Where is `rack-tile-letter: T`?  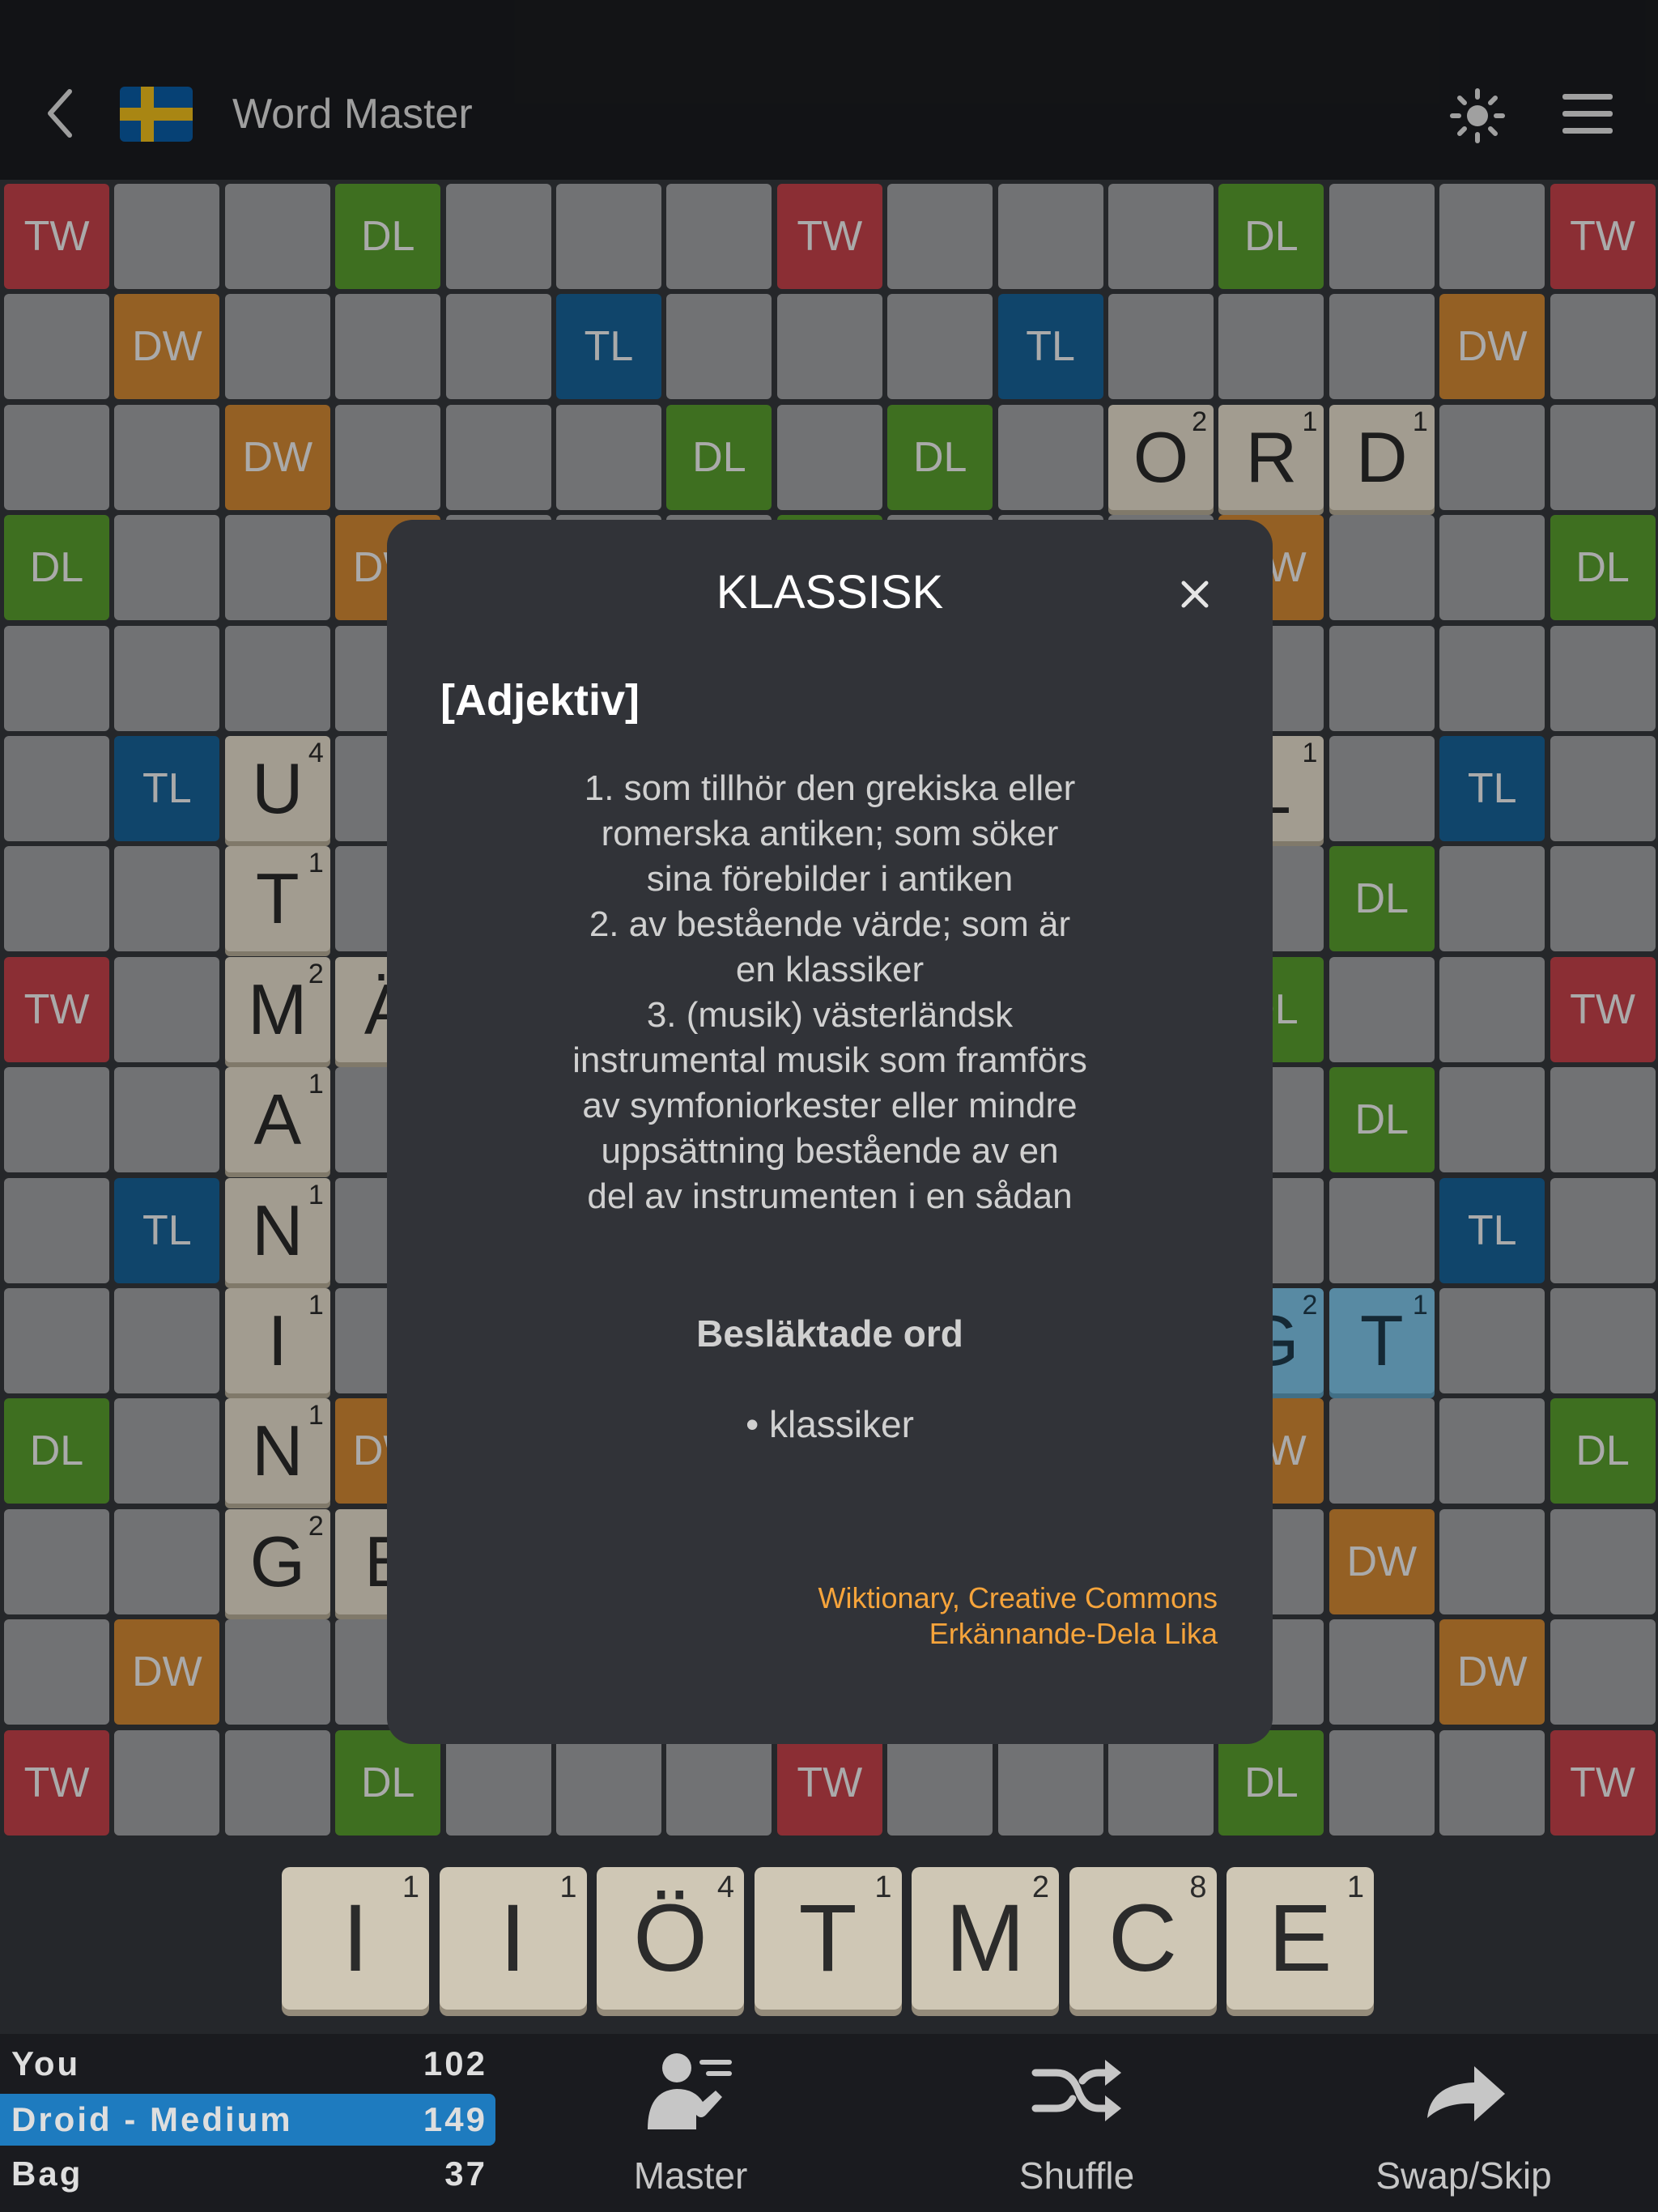 rack-tile-letter: T is located at coordinates (827, 1939).